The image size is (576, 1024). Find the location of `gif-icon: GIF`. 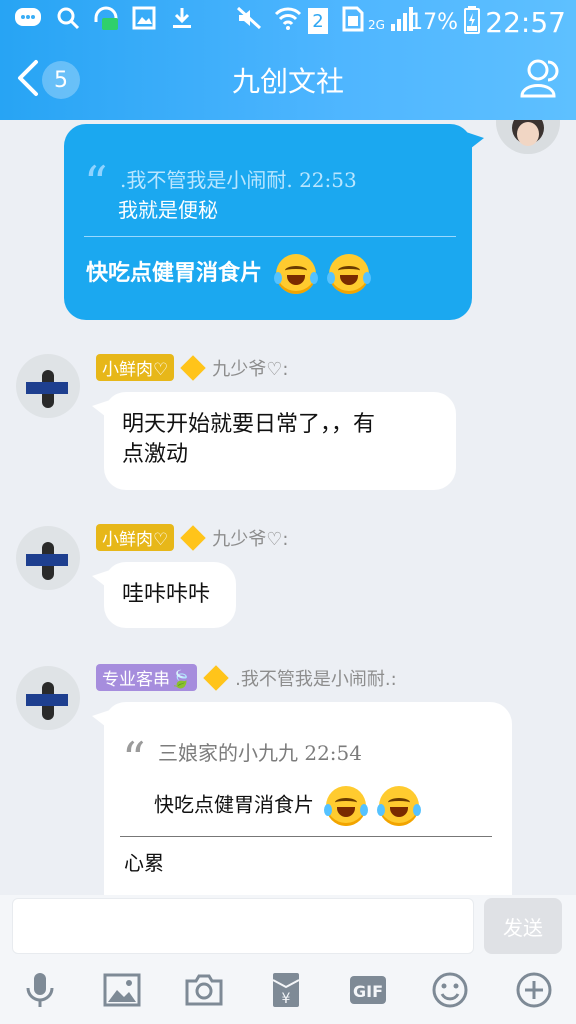

gif-icon: GIF is located at coordinates (368, 990).